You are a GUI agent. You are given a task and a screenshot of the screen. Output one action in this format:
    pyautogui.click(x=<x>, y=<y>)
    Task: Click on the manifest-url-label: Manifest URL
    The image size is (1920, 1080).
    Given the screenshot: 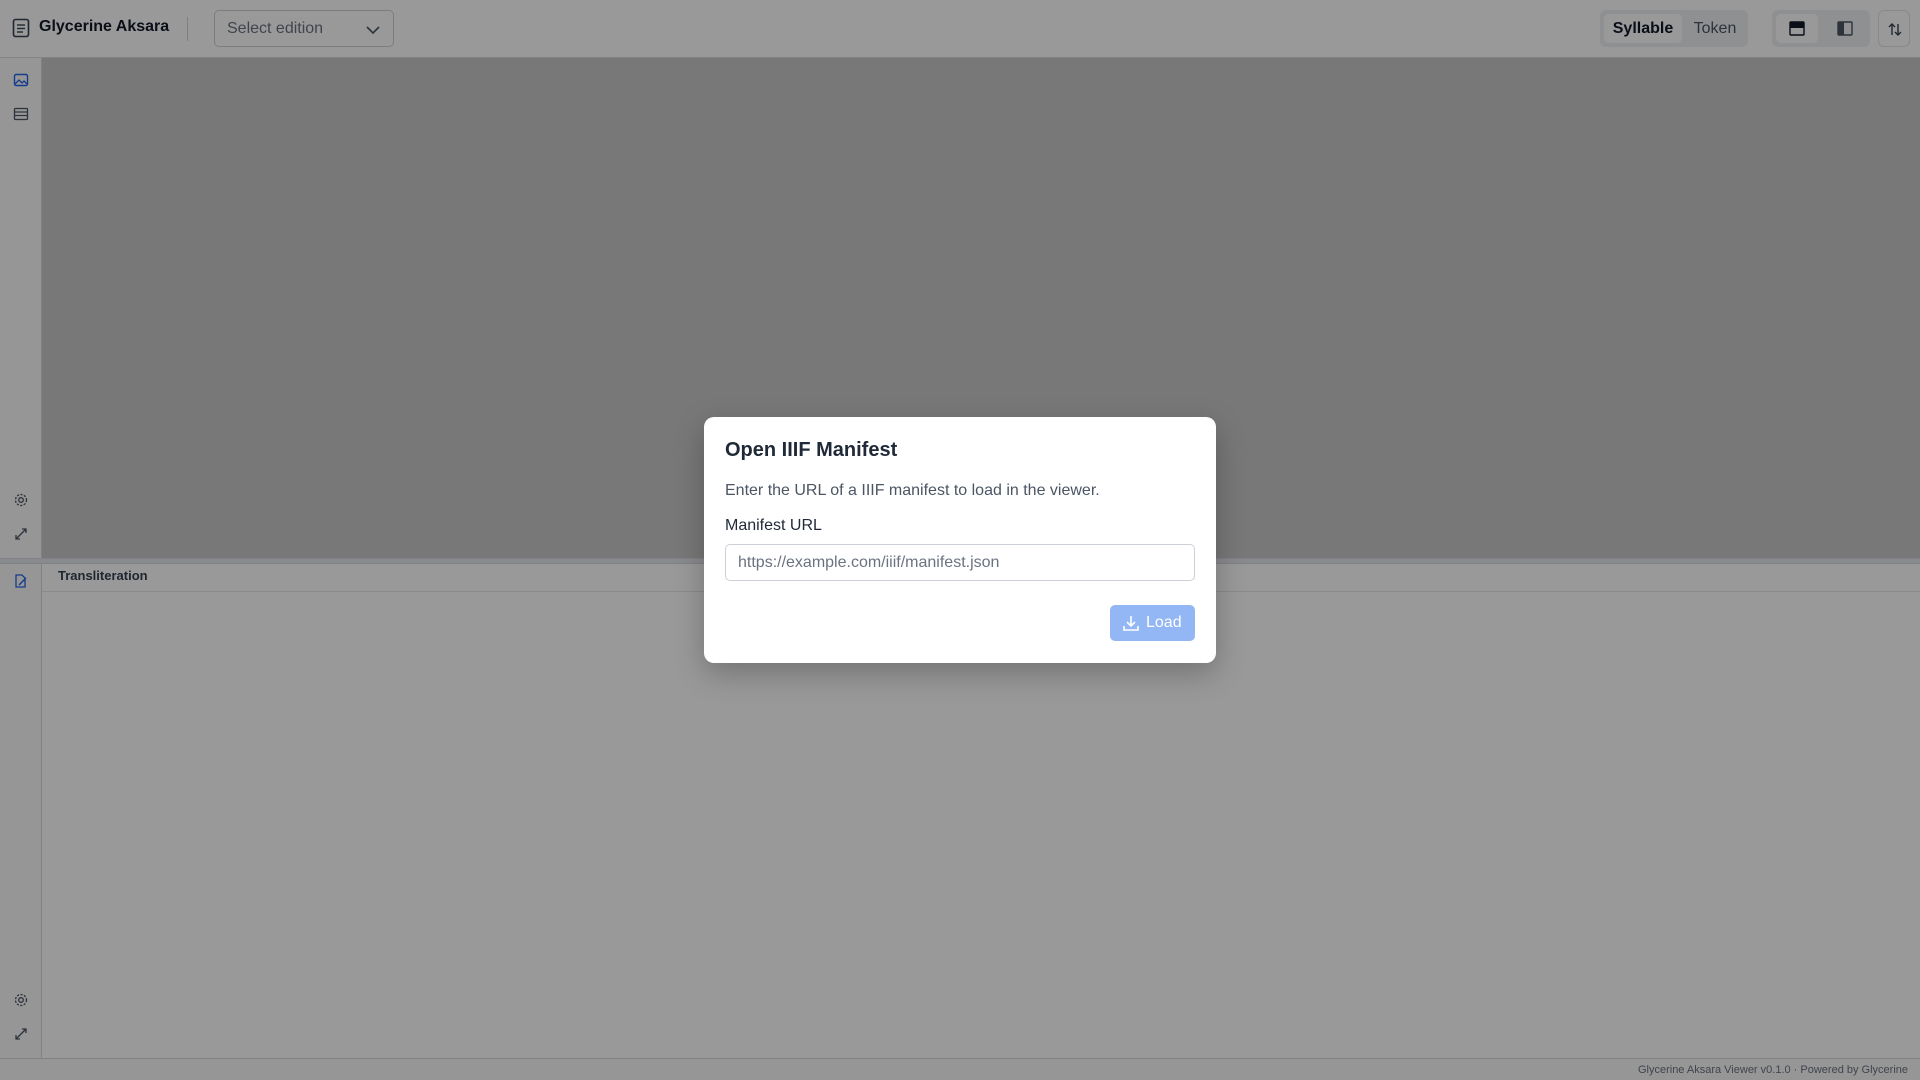 What is the action you would take?
    pyautogui.click(x=773, y=525)
    